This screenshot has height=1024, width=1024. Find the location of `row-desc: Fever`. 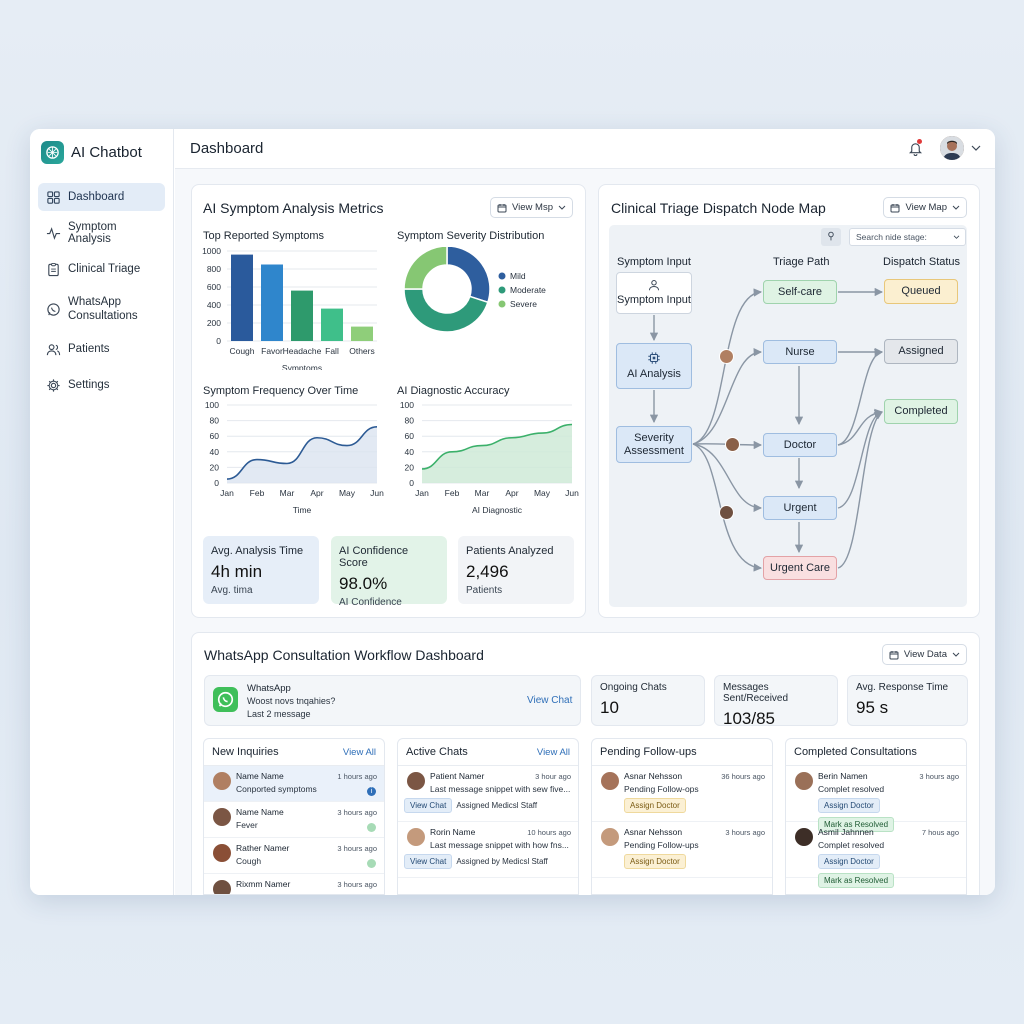

row-desc: Fever is located at coordinates (247, 825).